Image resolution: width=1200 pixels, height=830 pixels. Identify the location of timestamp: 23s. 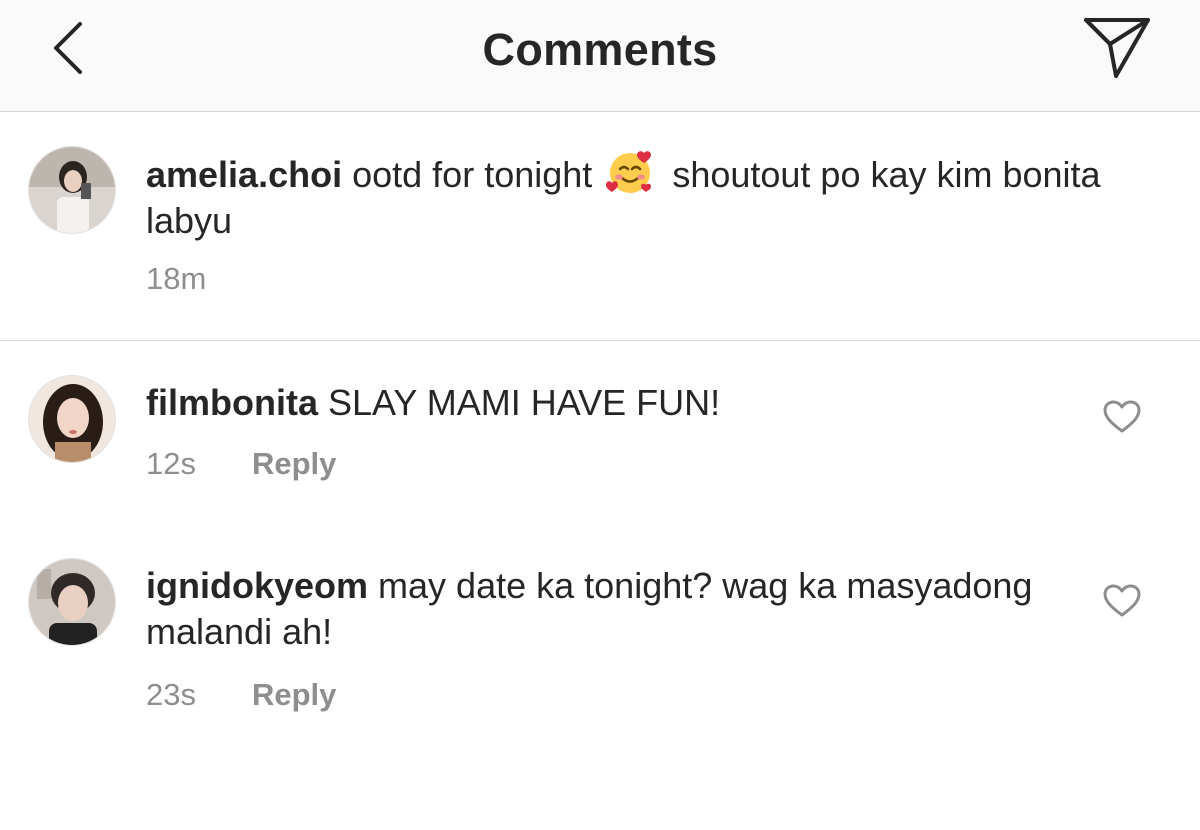
(171, 694).